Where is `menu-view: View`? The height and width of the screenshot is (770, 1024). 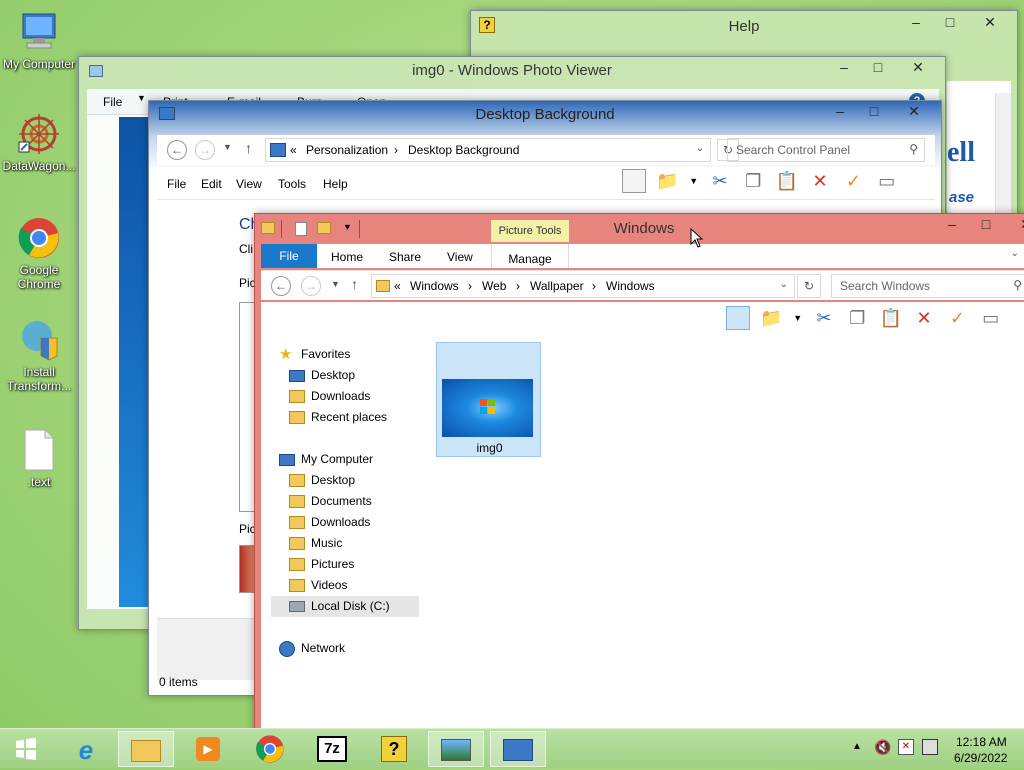
menu-view: View is located at coordinates (249, 184).